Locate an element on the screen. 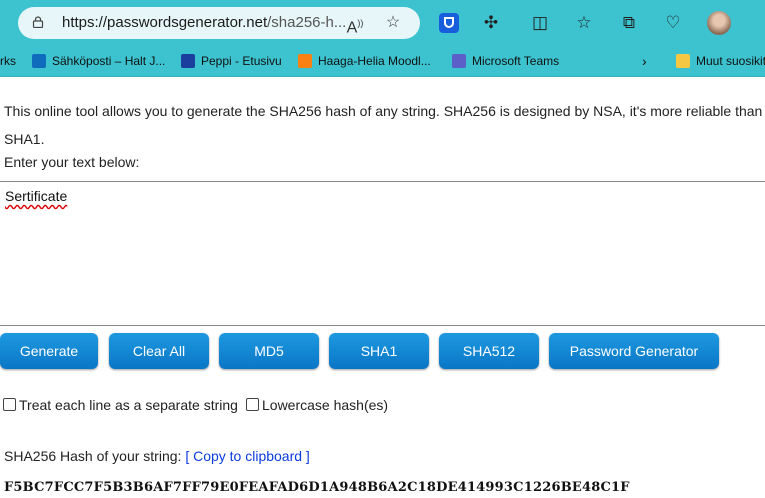  separate-lines-option: Treat each line as a separate string is located at coordinates (120, 405).